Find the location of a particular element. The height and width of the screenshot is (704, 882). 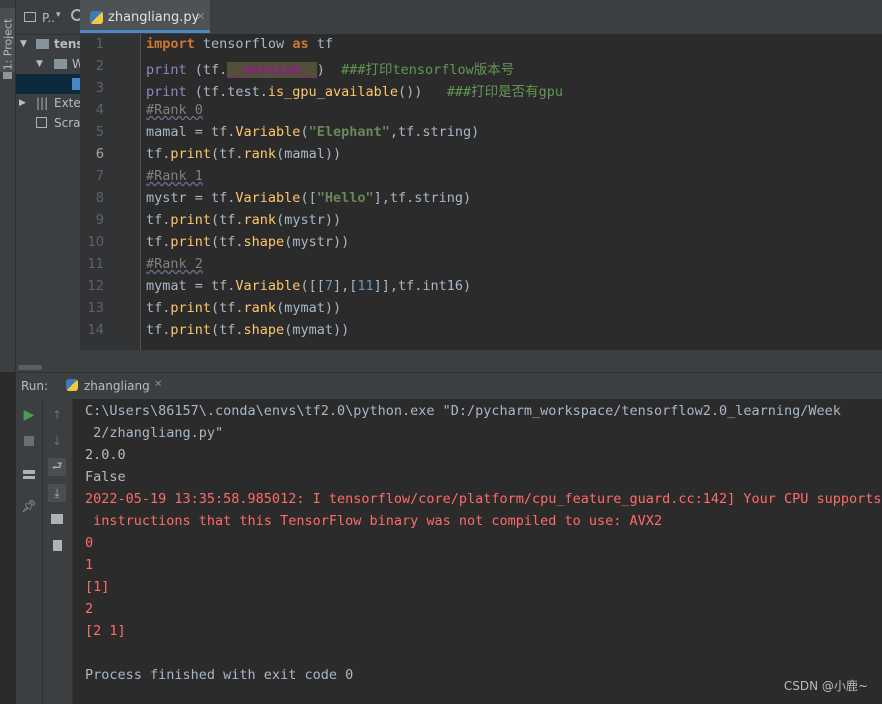

run-tab: zhangliang ✕ is located at coordinates (116, 386).